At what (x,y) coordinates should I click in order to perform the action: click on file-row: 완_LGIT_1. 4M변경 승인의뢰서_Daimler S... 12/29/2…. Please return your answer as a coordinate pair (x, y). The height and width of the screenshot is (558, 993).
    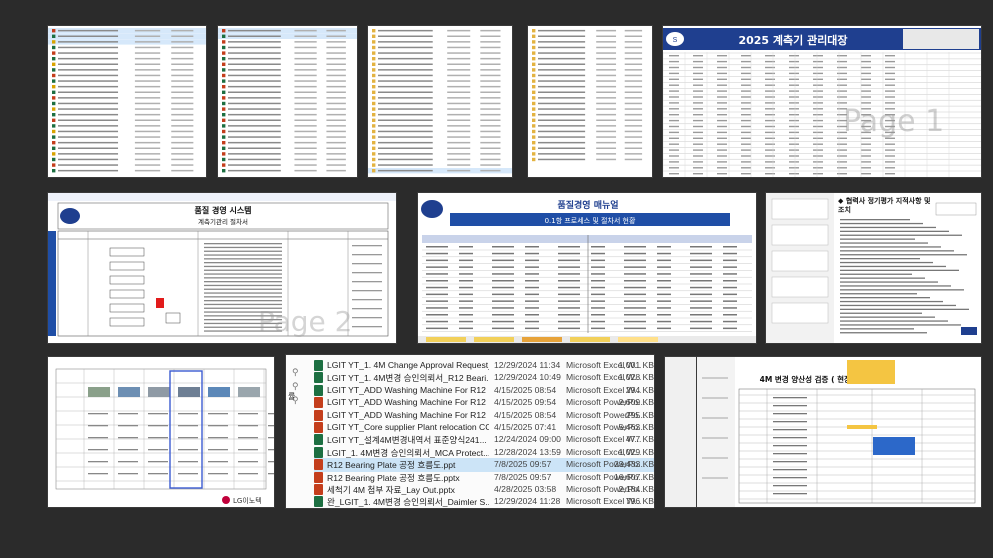
    Looking at the image, I should click on (484, 501).